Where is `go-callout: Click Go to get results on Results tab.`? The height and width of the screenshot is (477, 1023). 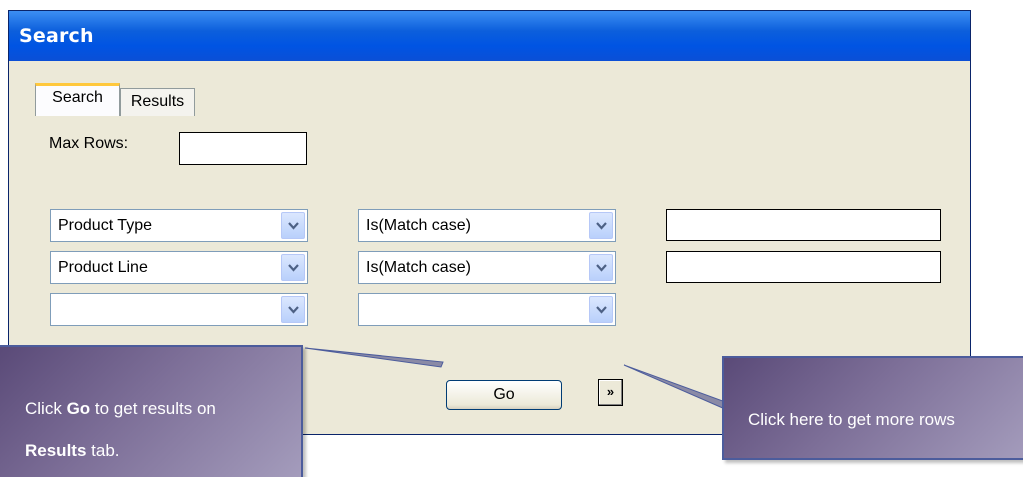 go-callout: Click Go to get results on Results tab. is located at coordinates (151, 411).